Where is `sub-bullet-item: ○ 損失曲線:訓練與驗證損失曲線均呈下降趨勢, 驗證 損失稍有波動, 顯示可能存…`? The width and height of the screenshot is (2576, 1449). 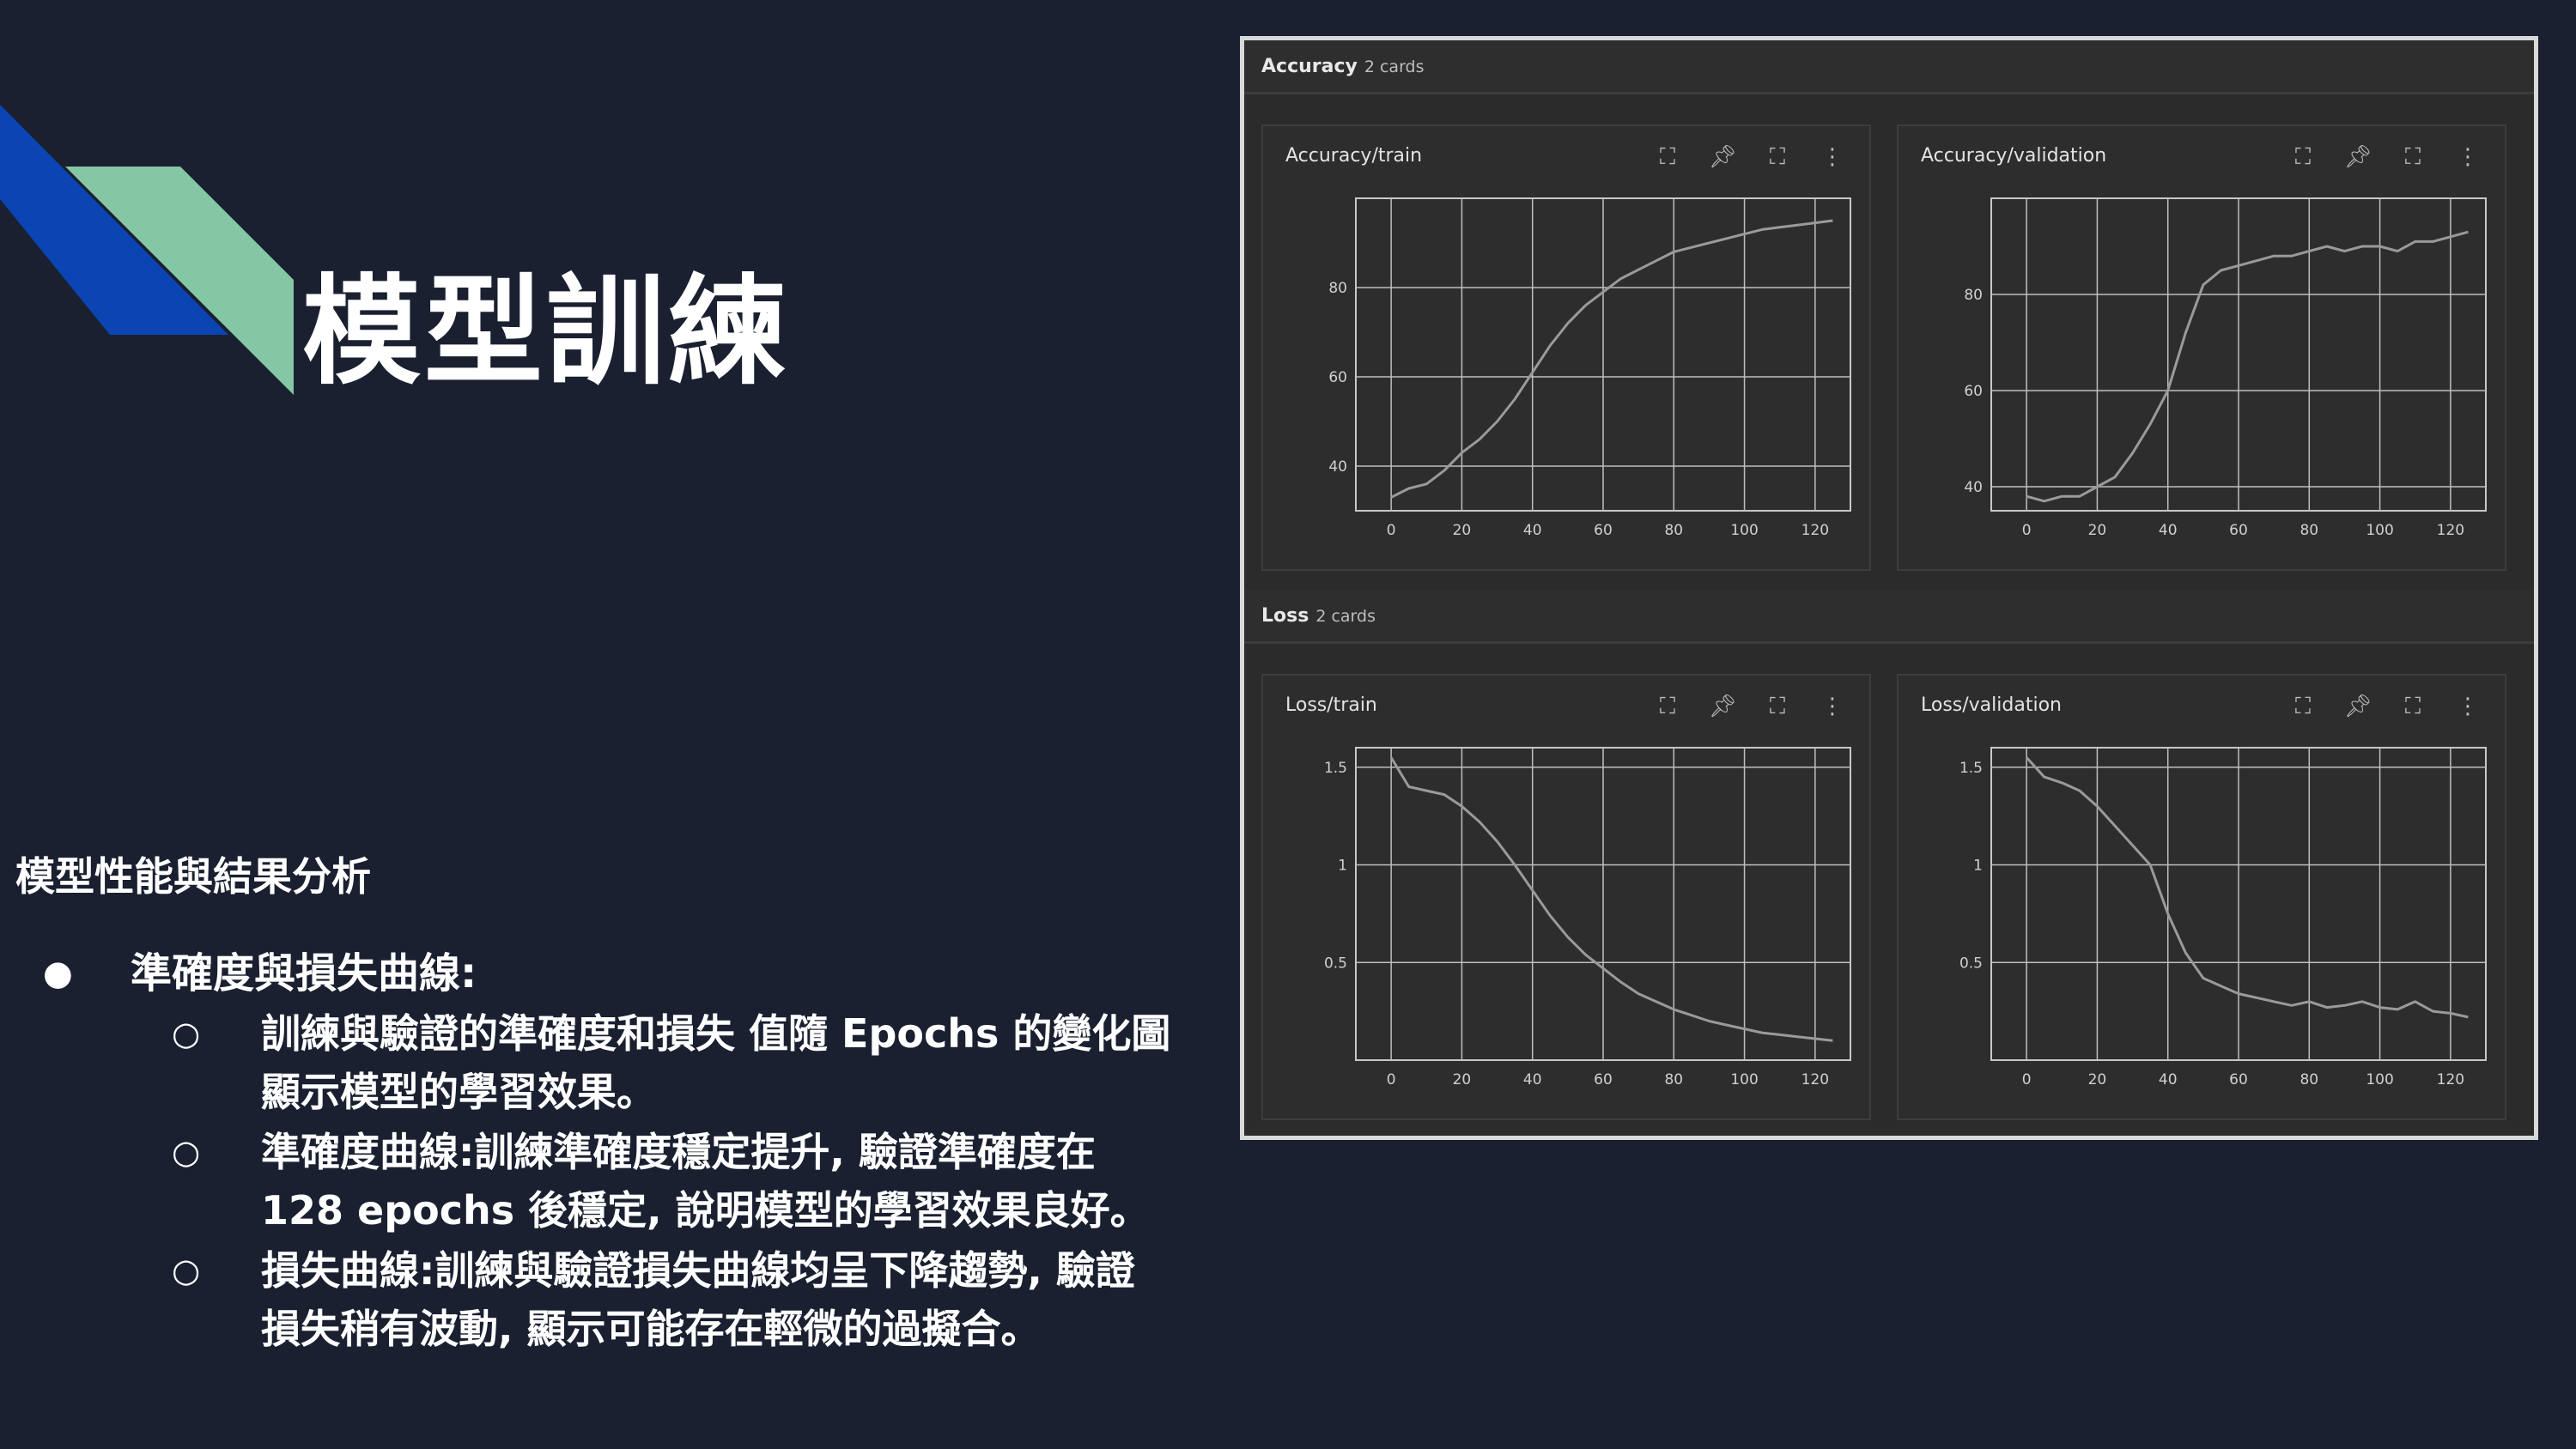
sub-bullet-item: ○ 損失曲線:訓練與驗證損失曲線均呈下降趨勢, 驗證 損失稍有波動, 顯示可能存… is located at coordinates (635, 1299).